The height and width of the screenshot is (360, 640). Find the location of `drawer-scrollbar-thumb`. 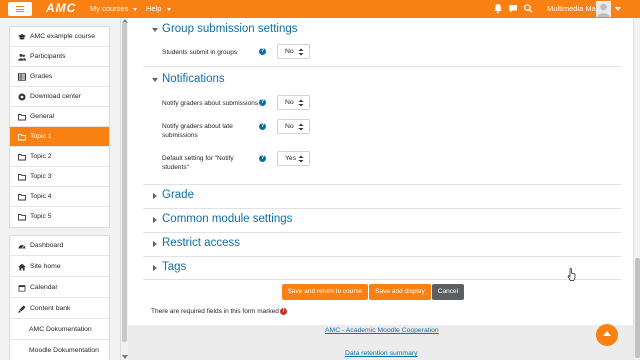

drawer-scrollbar-thumb is located at coordinates (124, 182).